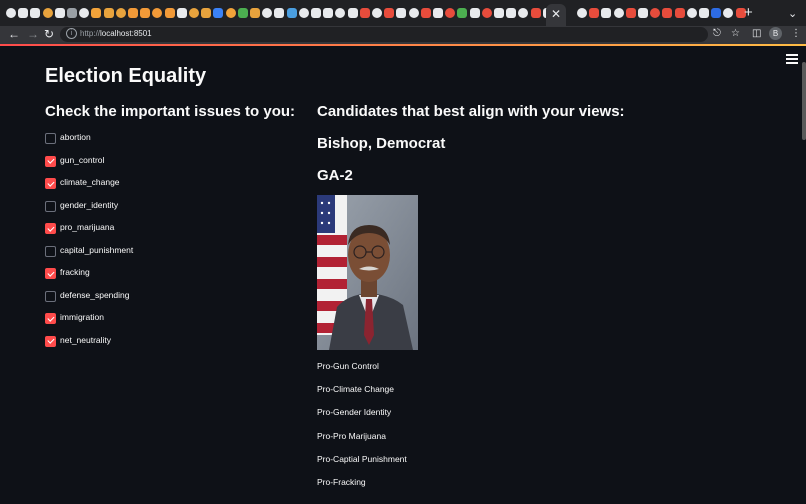 This screenshot has height=504, width=806. What do you see at coordinates (75, 137) in the screenshot?
I see `issue-label: abortion` at bounding box center [75, 137].